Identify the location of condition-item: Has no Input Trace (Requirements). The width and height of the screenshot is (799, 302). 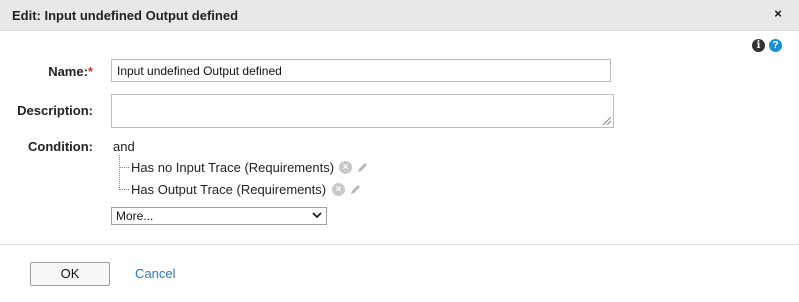
(233, 167).